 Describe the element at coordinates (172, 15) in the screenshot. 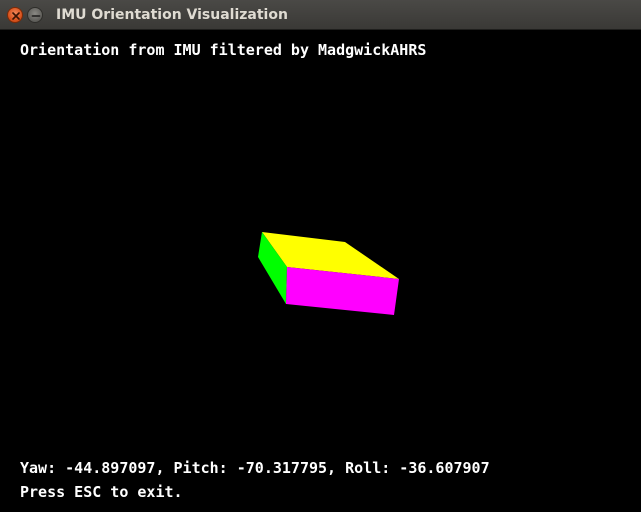

I see `window-title: IMU Orientation Visualization` at that location.